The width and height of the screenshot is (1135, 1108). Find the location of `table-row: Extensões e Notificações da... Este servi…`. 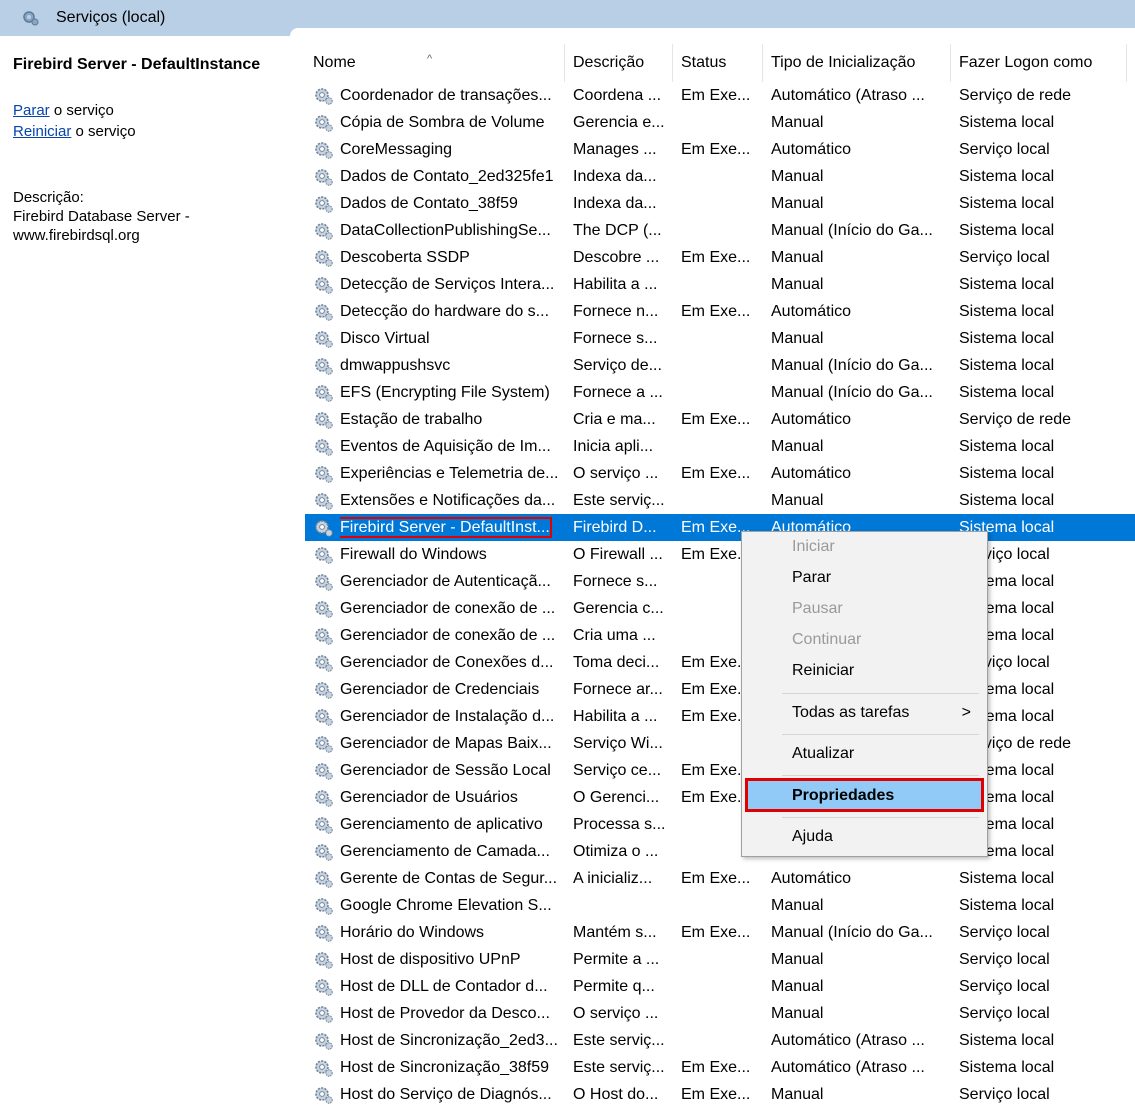

table-row: Extensões e Notificações da... Este servi… is located at coordinates (720, 500).